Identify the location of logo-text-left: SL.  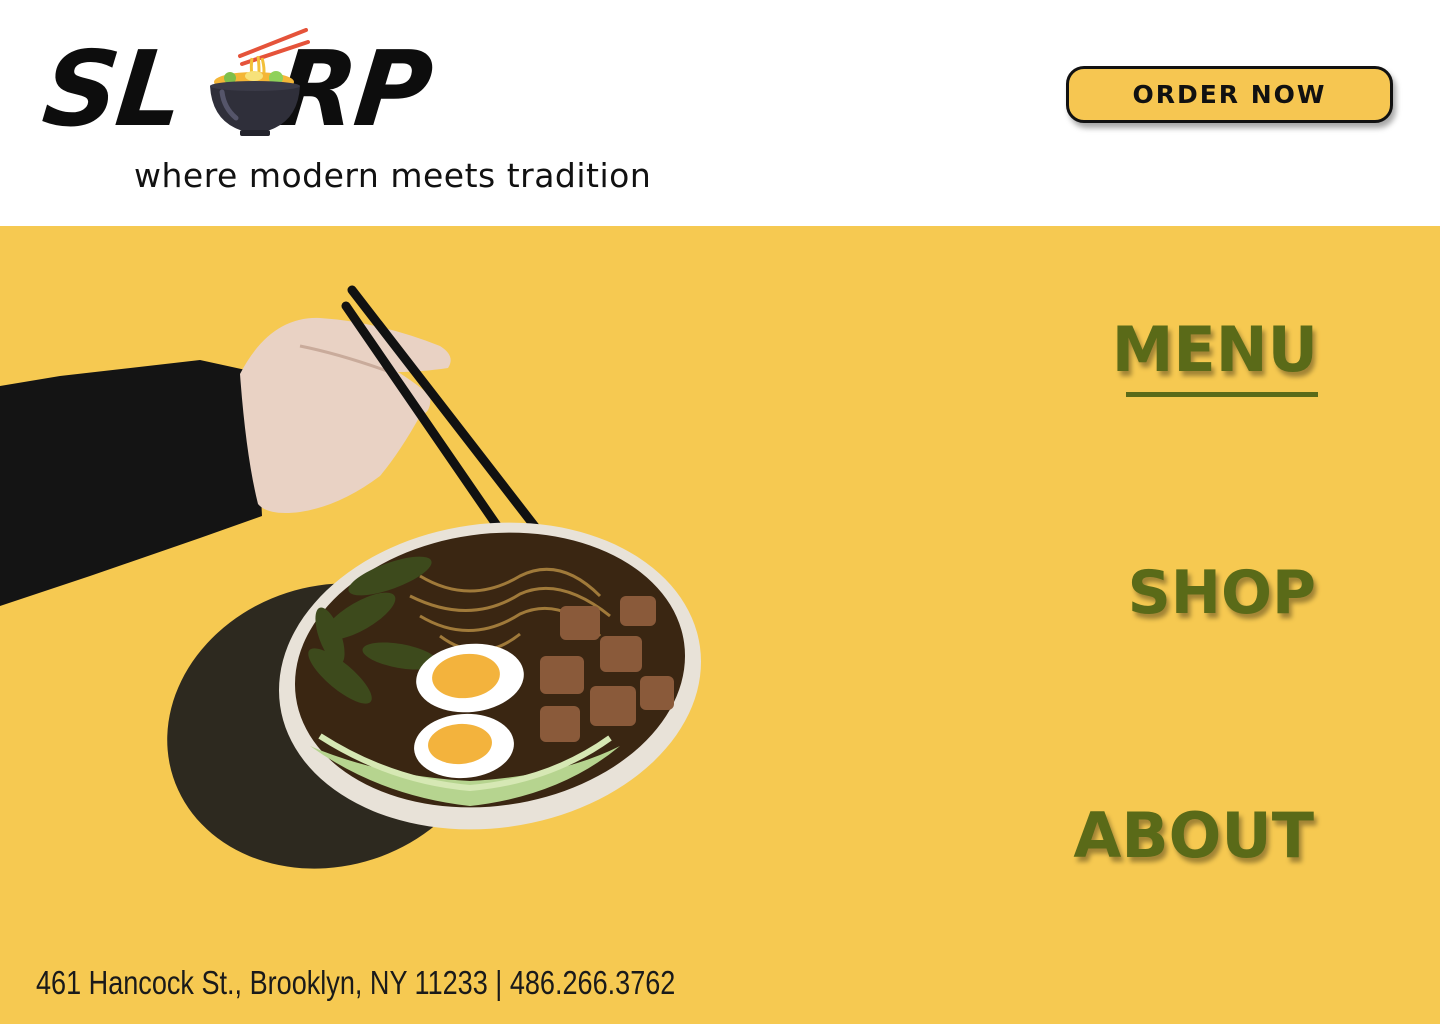
(112, 89).